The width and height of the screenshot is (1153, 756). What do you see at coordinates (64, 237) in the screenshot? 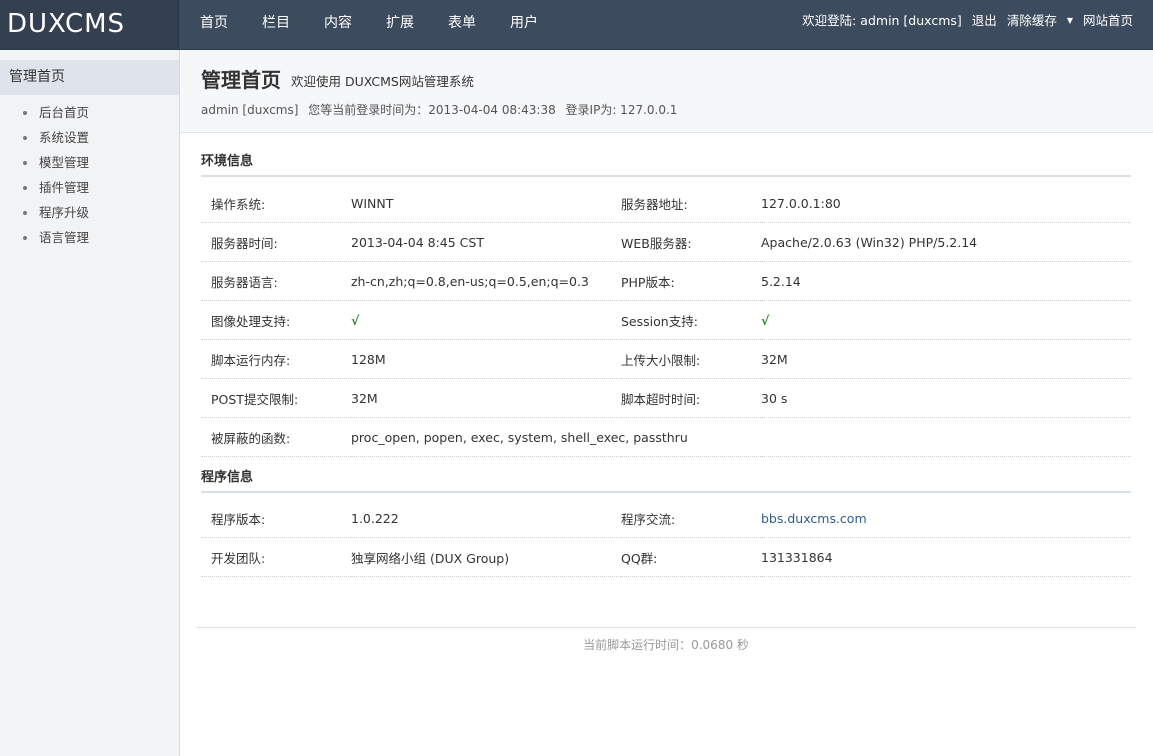
I see `sidebar-item-label: 语言管理` at bounding box center [64, 237].